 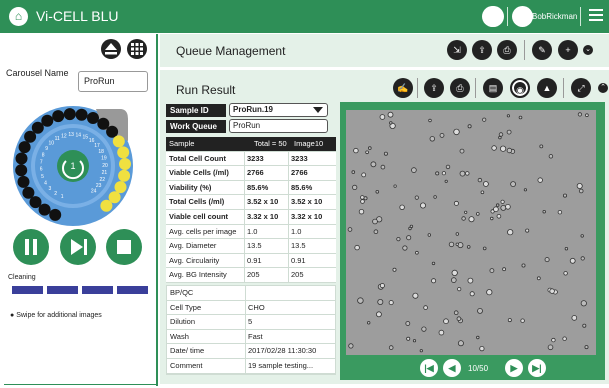 What do you see at coordinates (596, 16) in the screenshot?
I see `menu-icon` at bounding box center [596, 16].